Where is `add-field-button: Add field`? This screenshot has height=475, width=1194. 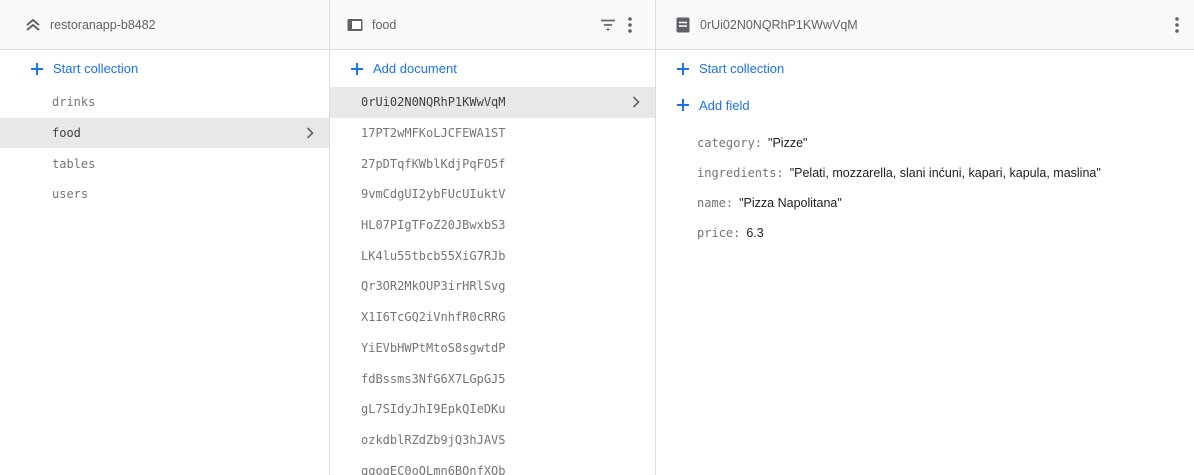
add-field-button: Add field is located at coordinates (925, 105).